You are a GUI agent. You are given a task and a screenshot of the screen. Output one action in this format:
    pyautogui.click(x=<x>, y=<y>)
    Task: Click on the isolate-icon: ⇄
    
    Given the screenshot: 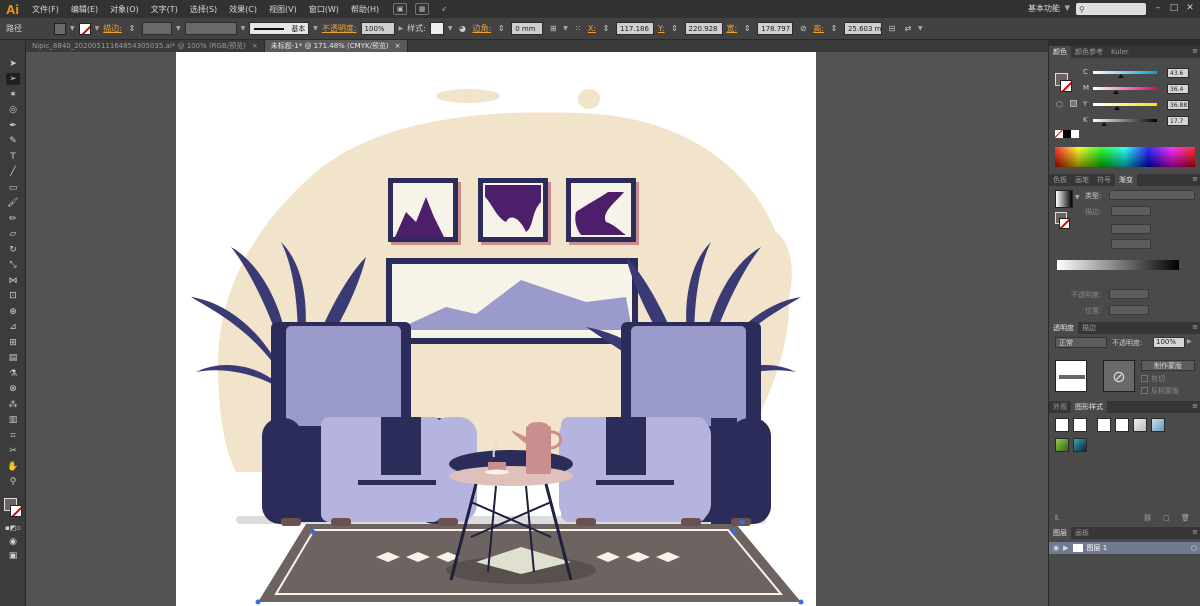 What is the action you would take?
    pyautogui.click(x=908, y=29)
    